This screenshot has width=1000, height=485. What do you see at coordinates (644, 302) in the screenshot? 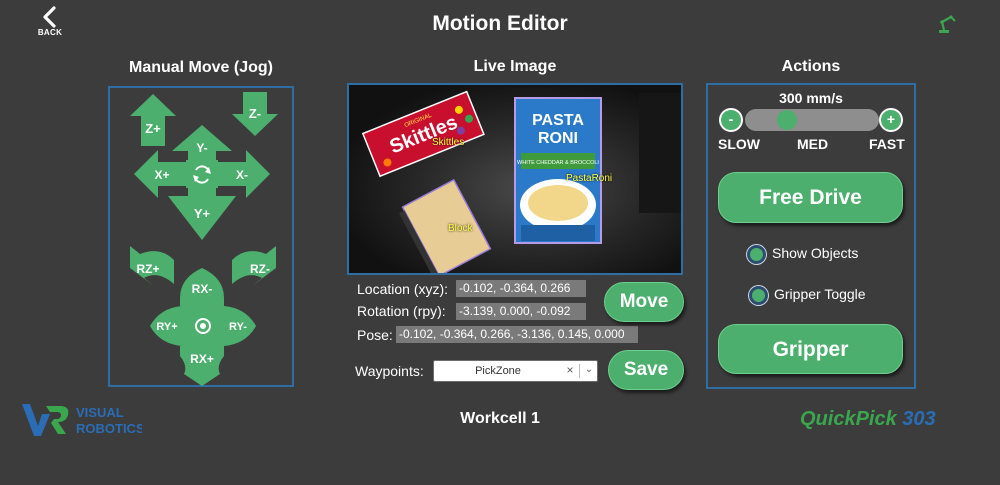
I see `move-button: Move` at bounding box center [644, 302].